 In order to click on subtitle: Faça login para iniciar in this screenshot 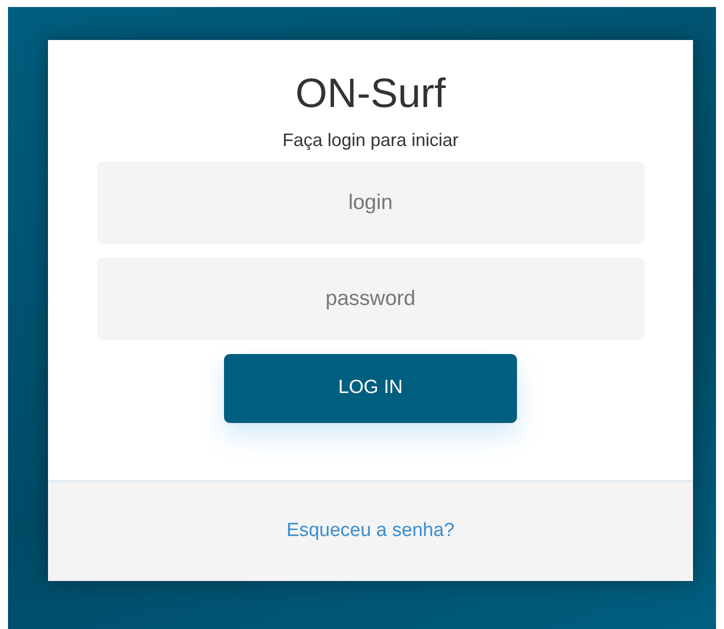, I will do `click(370, 140)`.